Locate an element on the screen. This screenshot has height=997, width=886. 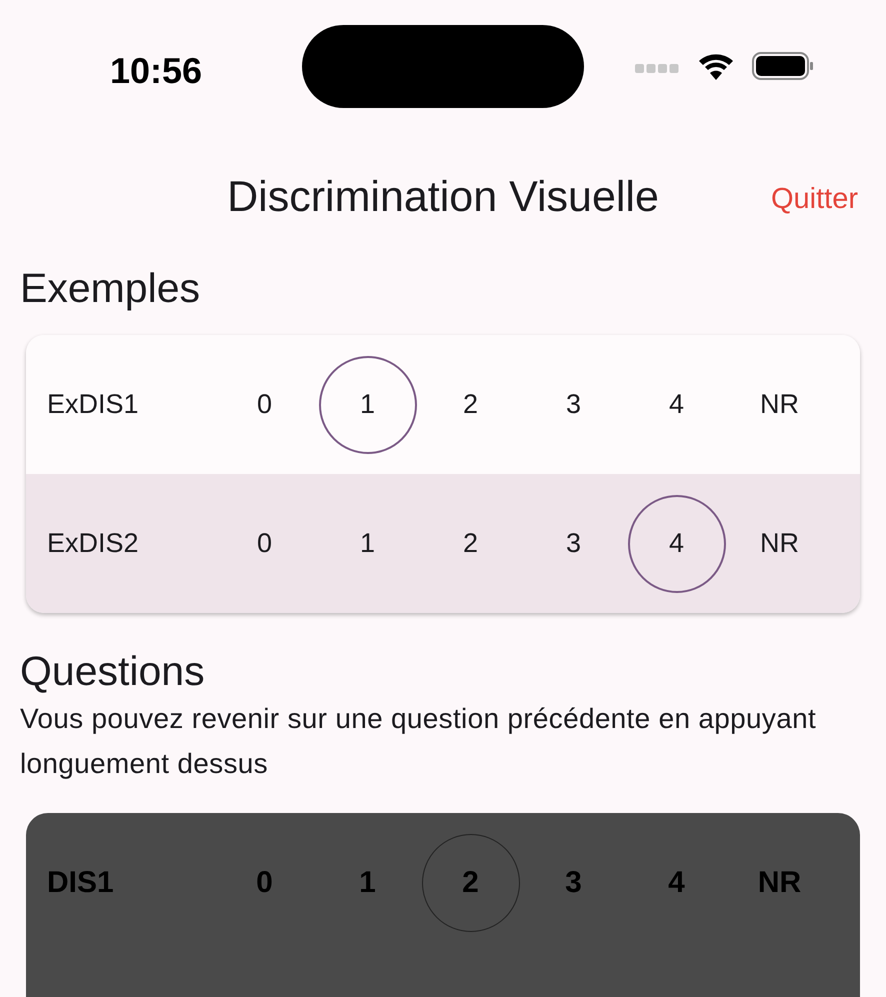
hint-text: Vous pouvez revenir sur une question précédente en appuyant longuement dessus is located at coordinates (419, 742).